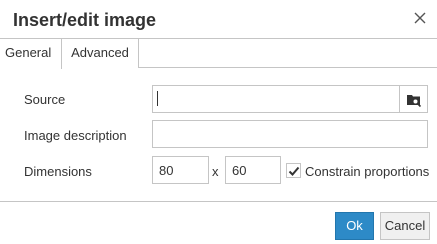  What do you see at coordinates (420, 18) in the screenshot?
I see `close-icon` at bounding box center [420, 18].